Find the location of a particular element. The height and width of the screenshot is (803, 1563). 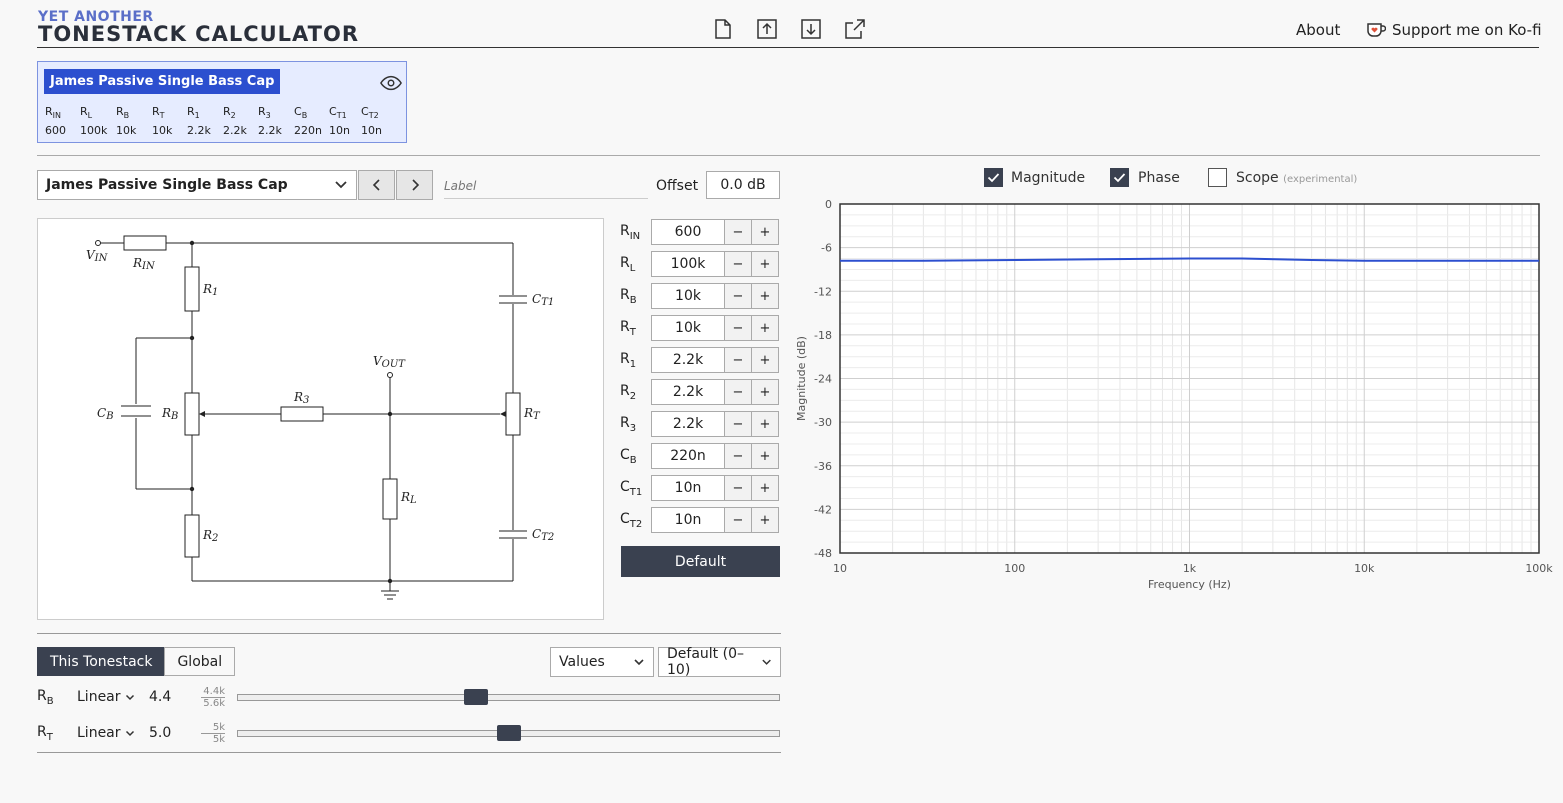

tab-global: Global is located at coordinates (200, 661).